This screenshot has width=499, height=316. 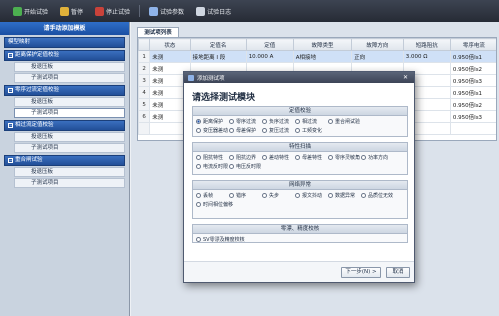 What do you see at coordinates (377, 195) in the screenshot?
I see `module-radio-option: 品质位无效` at bounding box center [377, 195].